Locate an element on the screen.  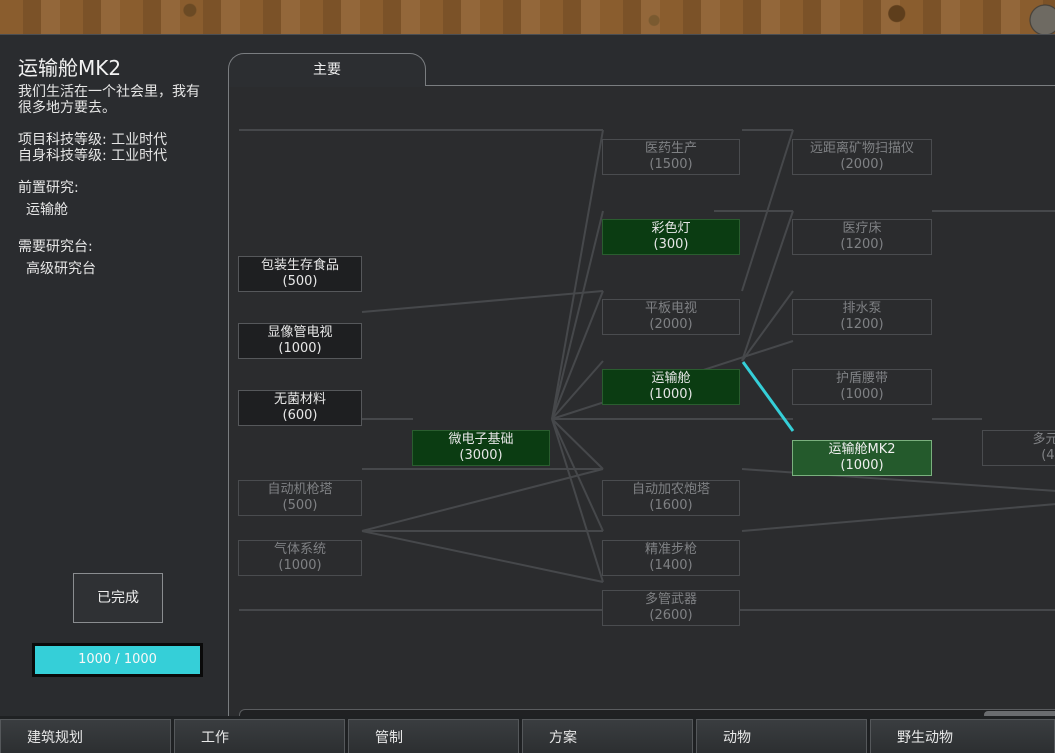
node-drain-pump: 排水泵 (1200) is located at coordinates (862, 317).